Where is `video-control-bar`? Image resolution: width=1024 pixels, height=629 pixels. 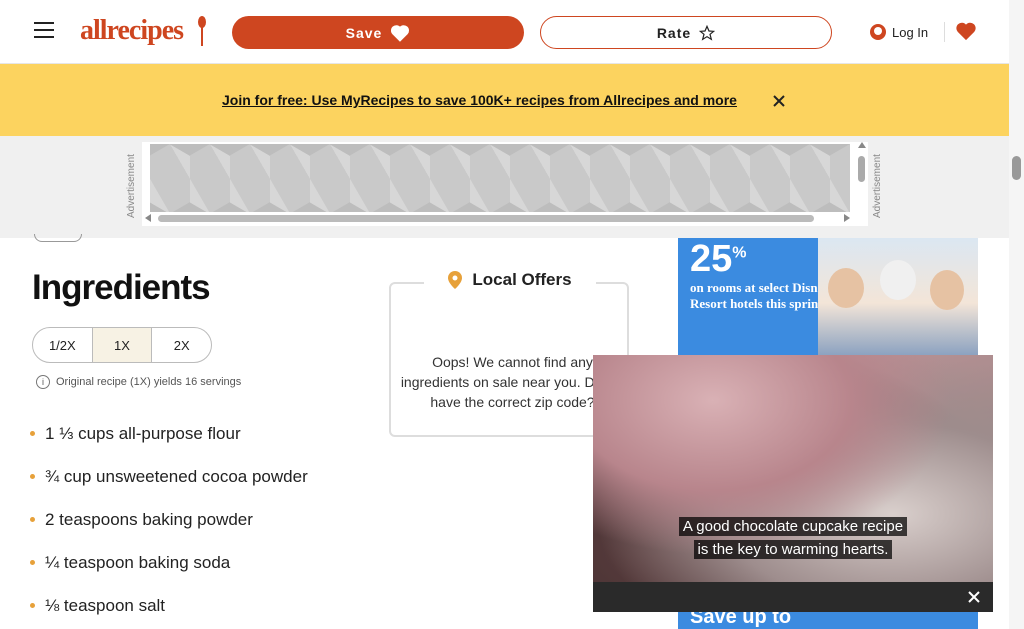 video-control-bar is located at coordinates (793, 597).